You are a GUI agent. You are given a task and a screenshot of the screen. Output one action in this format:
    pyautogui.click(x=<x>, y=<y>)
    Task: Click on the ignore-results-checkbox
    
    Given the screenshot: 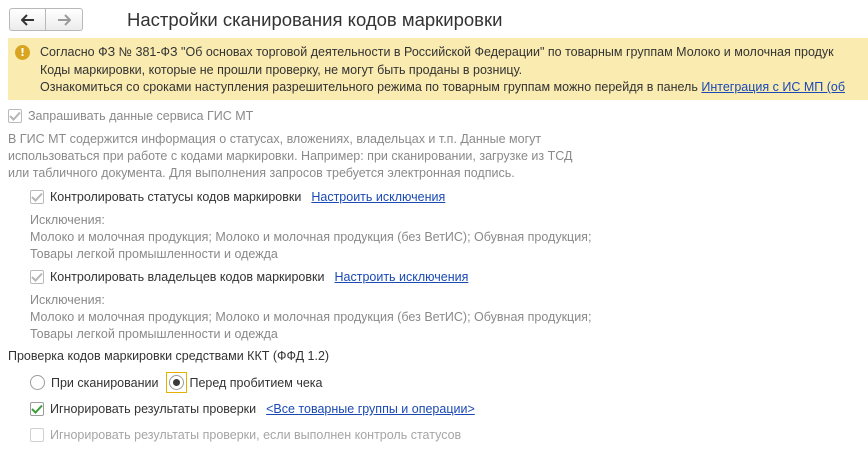 What is the action you would take?
    pyautogui.click(x=37, y=409)
    